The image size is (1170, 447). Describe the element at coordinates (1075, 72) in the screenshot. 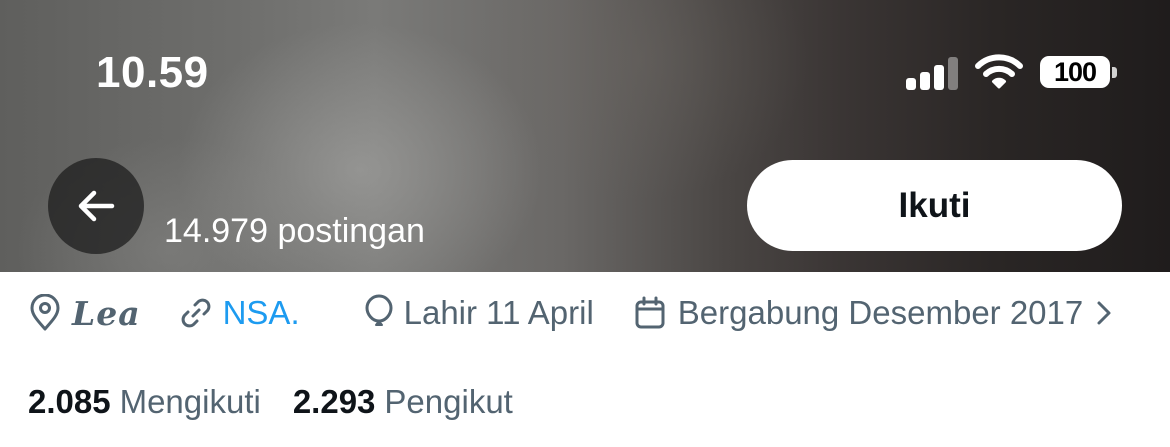

I see `battery-level: 100` at that location.